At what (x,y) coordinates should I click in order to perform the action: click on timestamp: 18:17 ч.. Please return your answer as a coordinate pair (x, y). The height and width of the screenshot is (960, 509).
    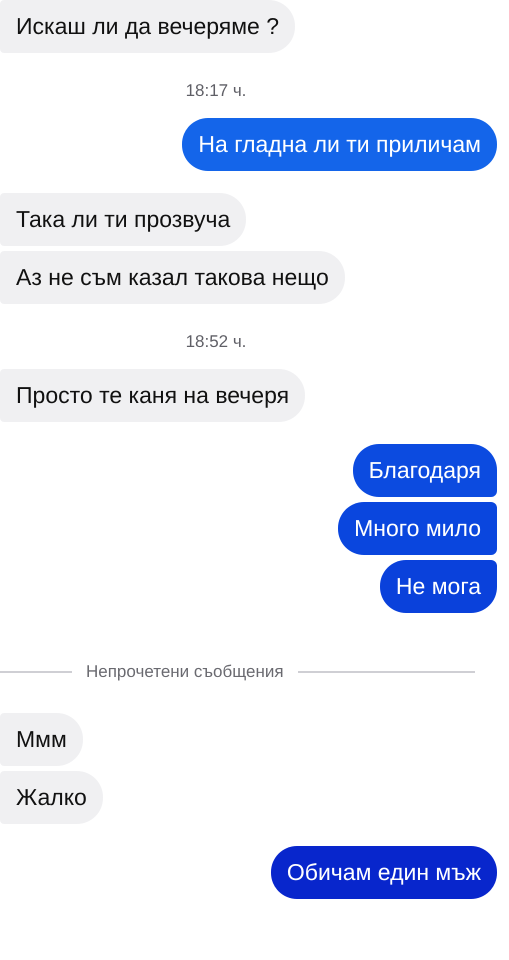
    Looking at the image, I should click on (216, 91).